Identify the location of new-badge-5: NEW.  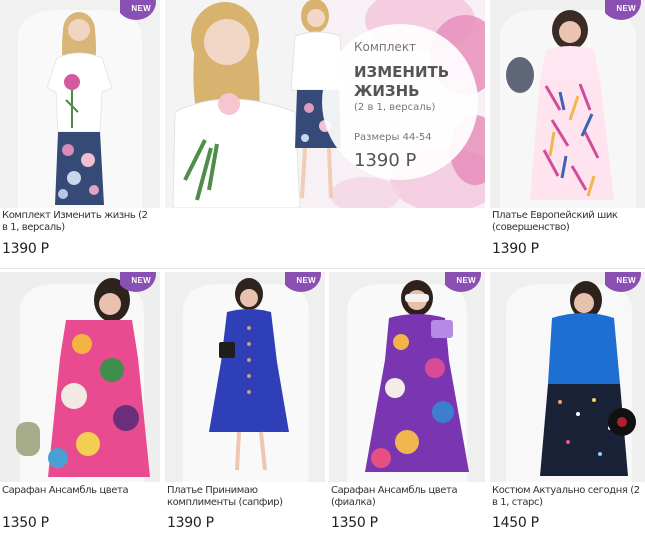
(465, 282).